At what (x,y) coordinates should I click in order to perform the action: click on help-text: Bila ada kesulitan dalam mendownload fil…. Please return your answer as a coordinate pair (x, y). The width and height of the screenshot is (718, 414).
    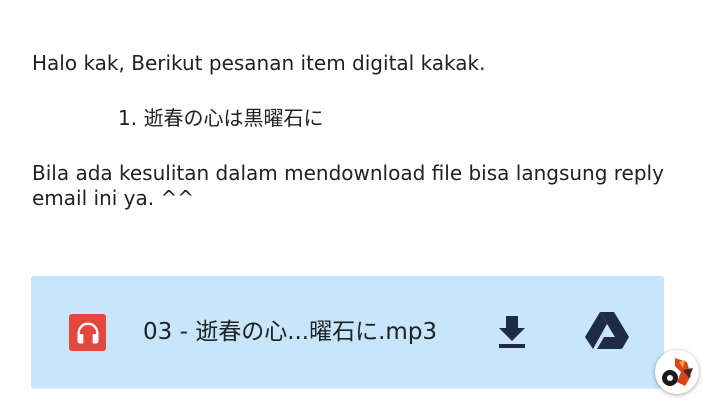
    Looking at the image, I should click on (348, 185).